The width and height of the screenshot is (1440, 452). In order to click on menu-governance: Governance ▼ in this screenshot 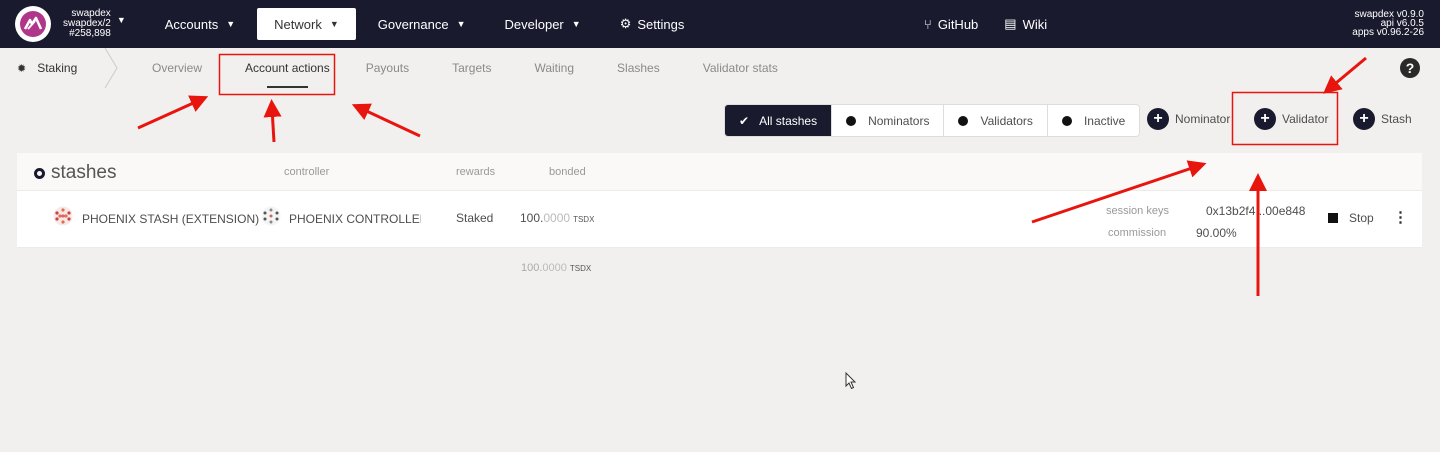, I will do `click(422, 24)`.